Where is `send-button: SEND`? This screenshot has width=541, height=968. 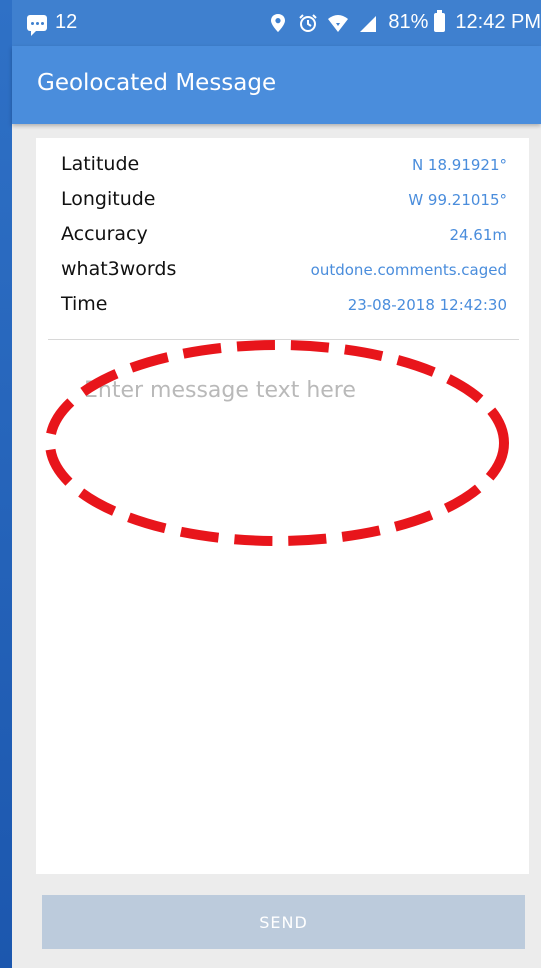 send-button: SEND is located at coordinates (283, 922).